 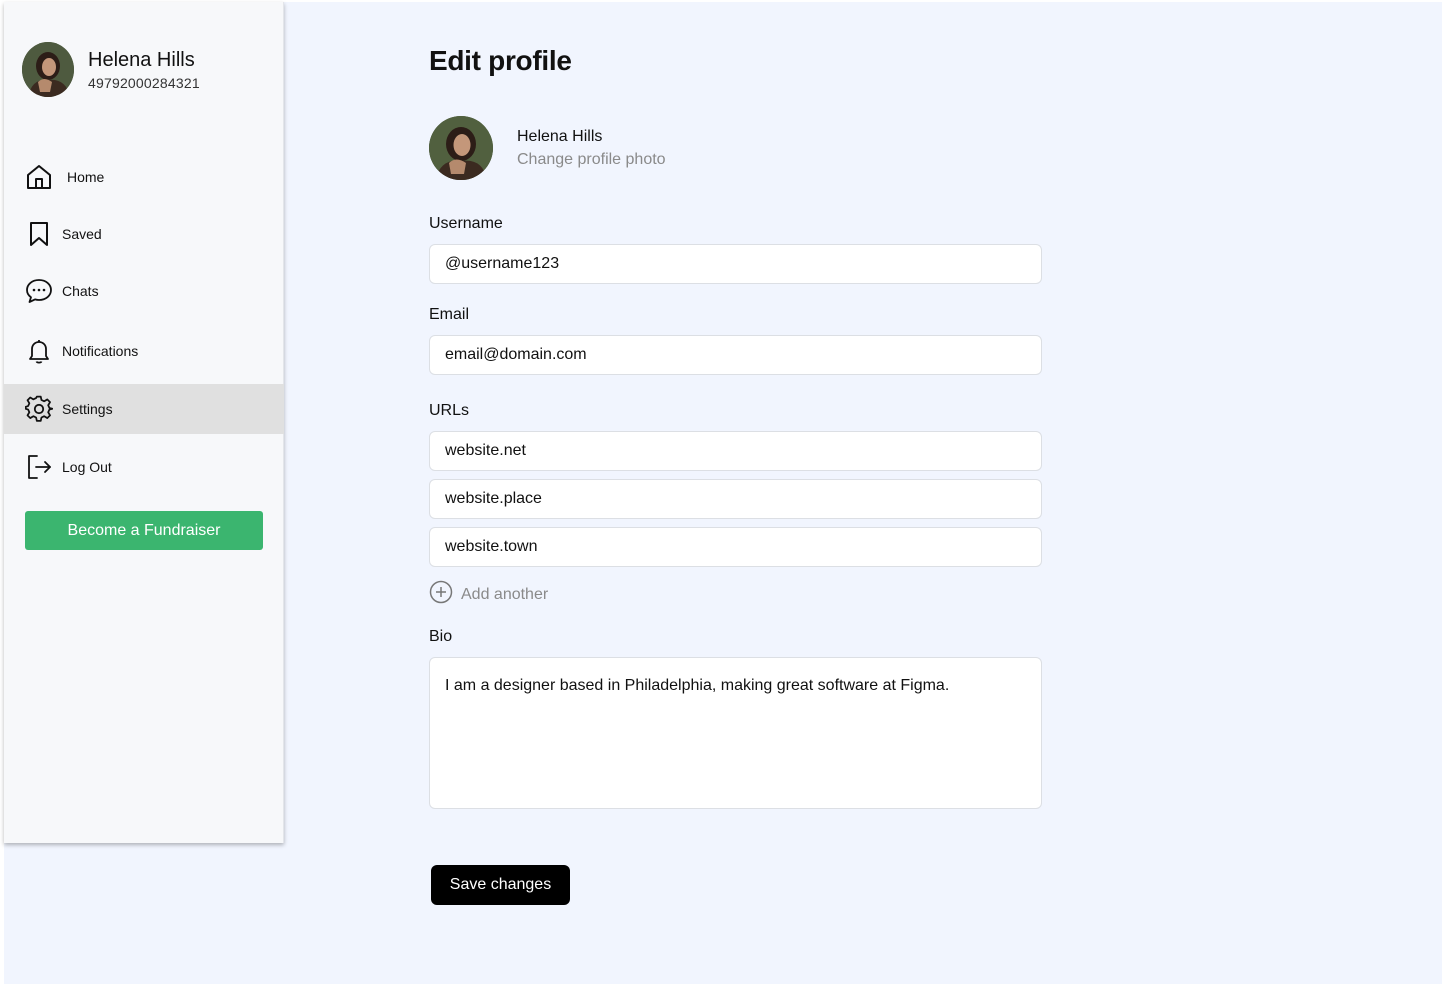 What do you see at coordinates (466, 223) in the screenshot?
I see `username-label: Username` at bounding box center [466, 223].